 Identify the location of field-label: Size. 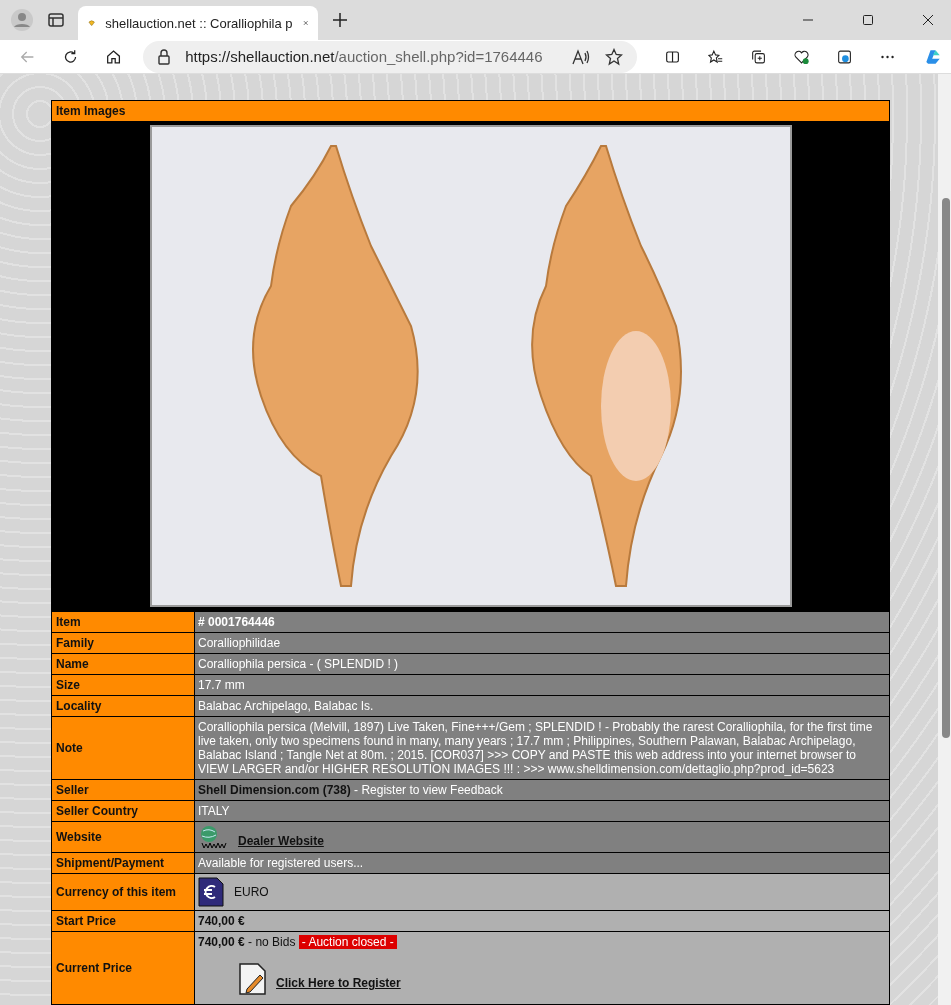
(123, 685).